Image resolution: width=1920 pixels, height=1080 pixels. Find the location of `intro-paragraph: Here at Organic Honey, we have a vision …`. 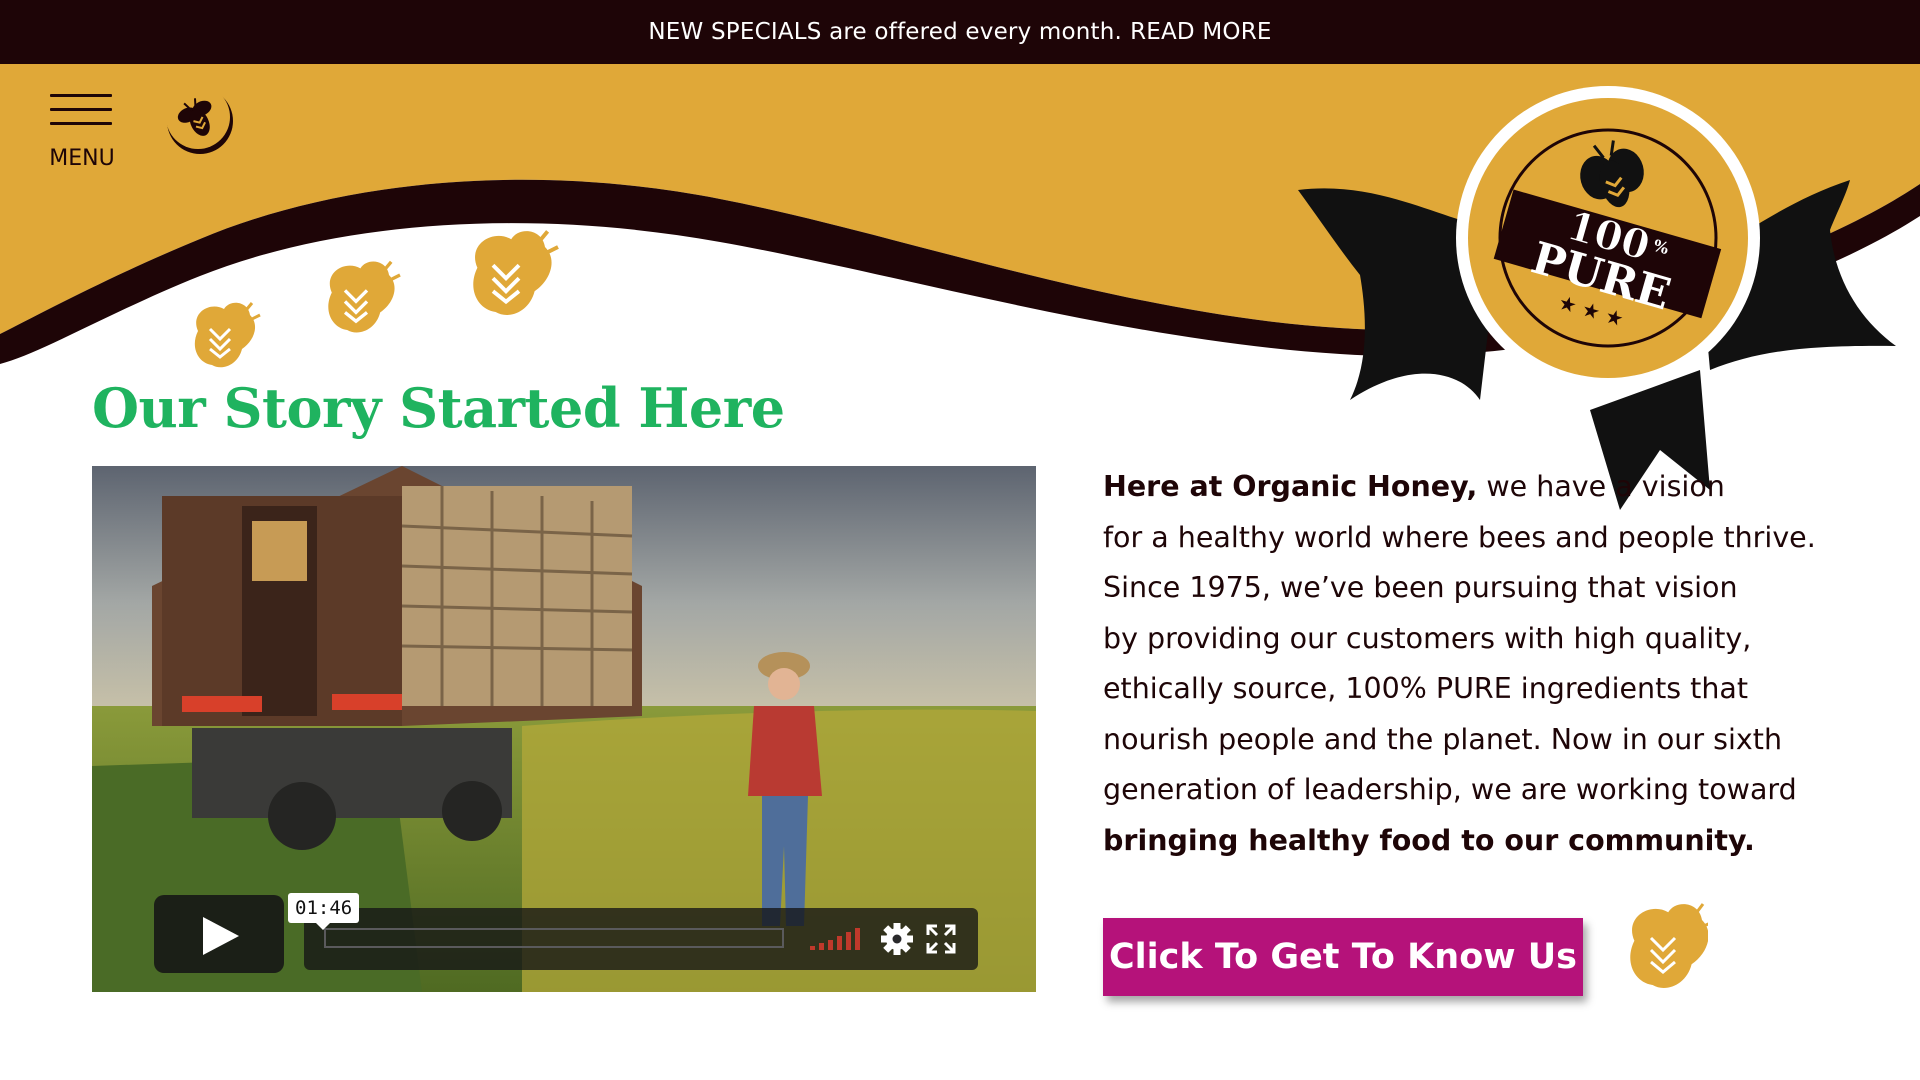

intro-paragraph: Here at Organic Honey, we have a vision … is located at coordinates (1473, 664).